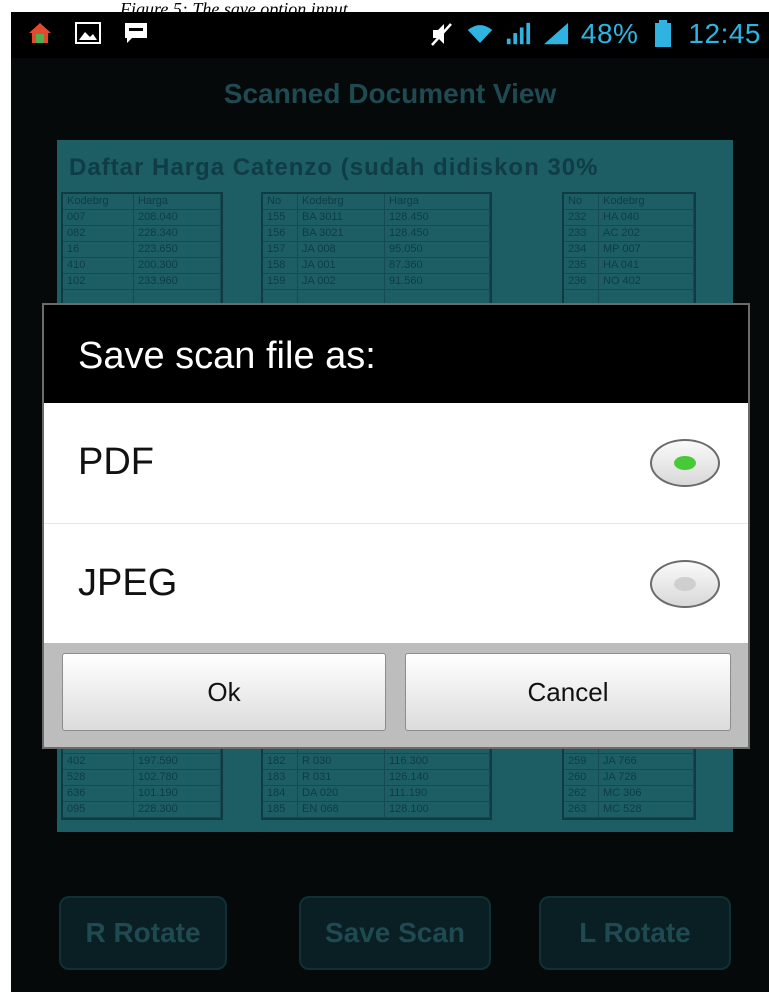 The image size is (769, 992). I want to click on scan-table-cell: 236, so click(581, 281).